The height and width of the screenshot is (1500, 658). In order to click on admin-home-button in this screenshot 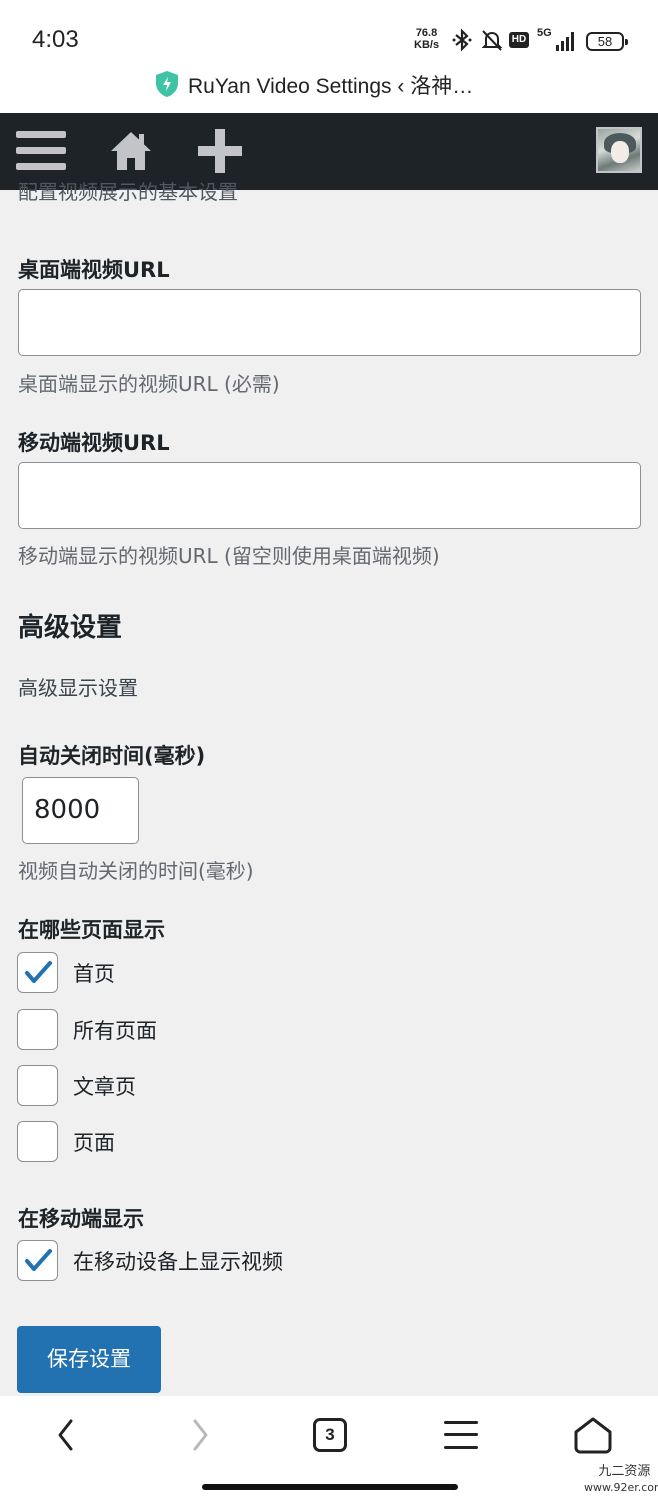, I will do `click(131, 151)`.